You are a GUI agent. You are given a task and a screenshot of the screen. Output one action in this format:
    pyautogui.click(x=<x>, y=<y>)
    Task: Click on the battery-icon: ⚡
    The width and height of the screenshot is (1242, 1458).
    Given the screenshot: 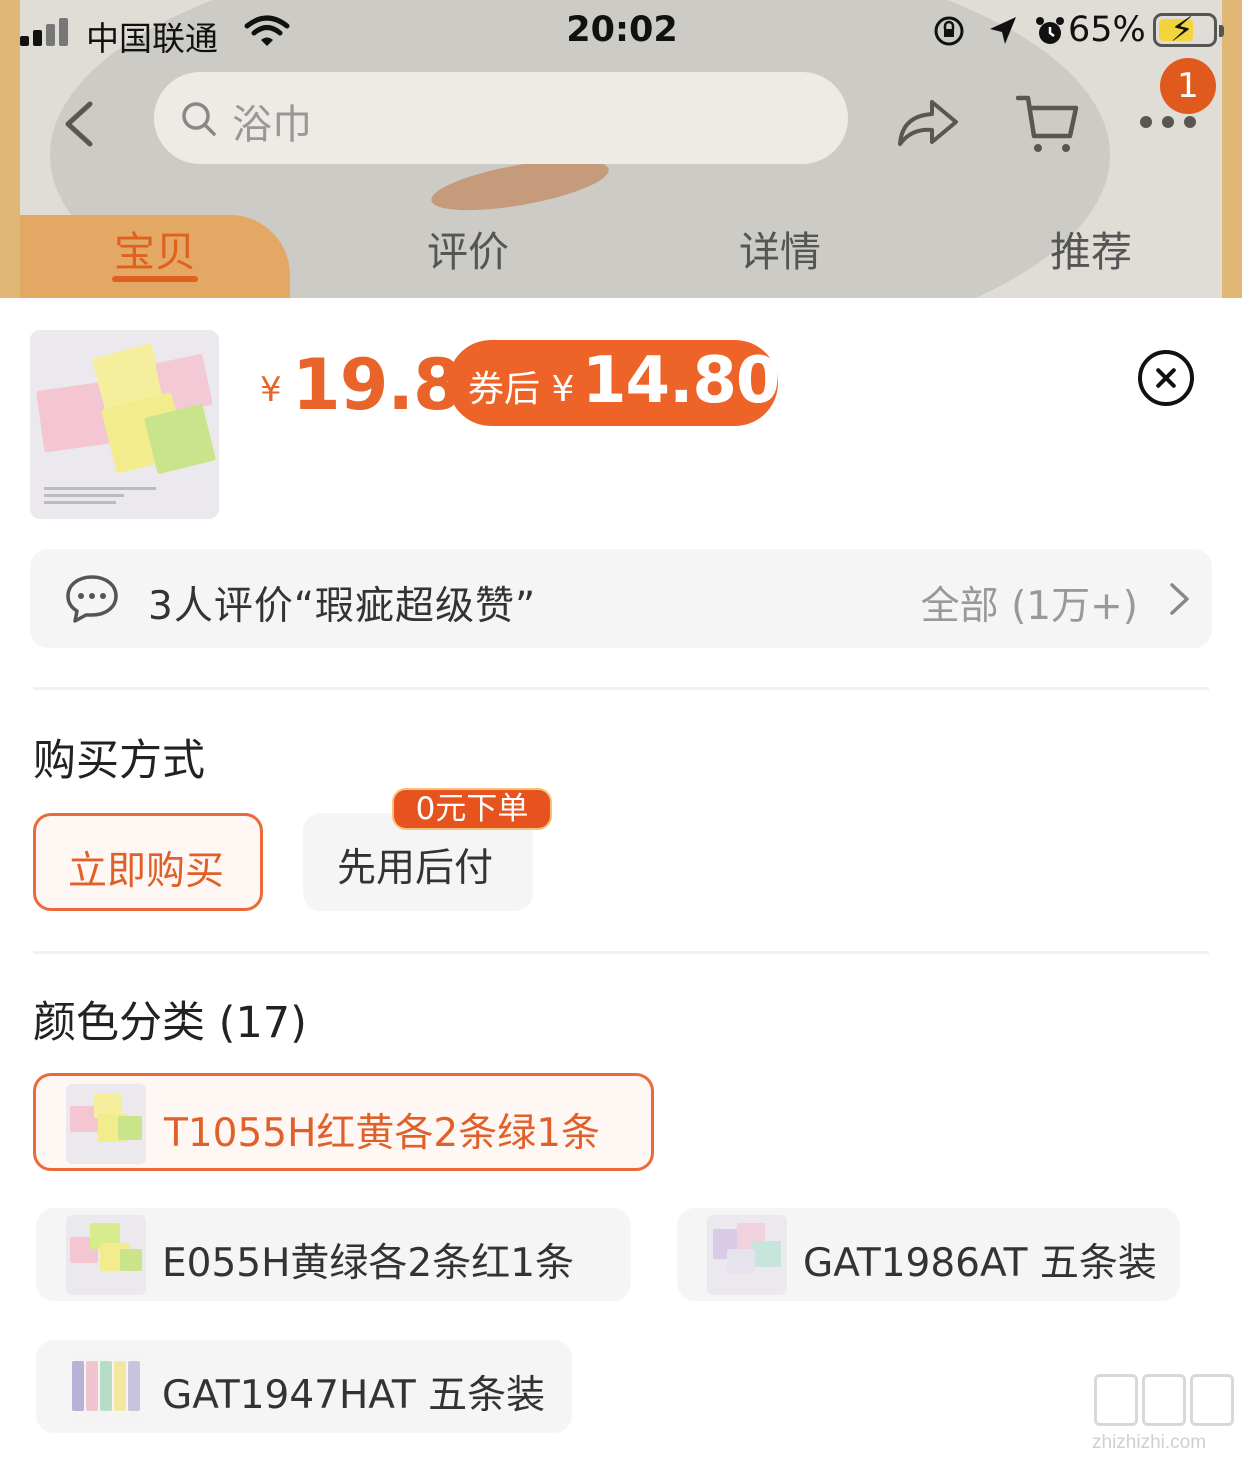 What is the action you would take?
    pyautogui.click(x=1188, y=30)
    